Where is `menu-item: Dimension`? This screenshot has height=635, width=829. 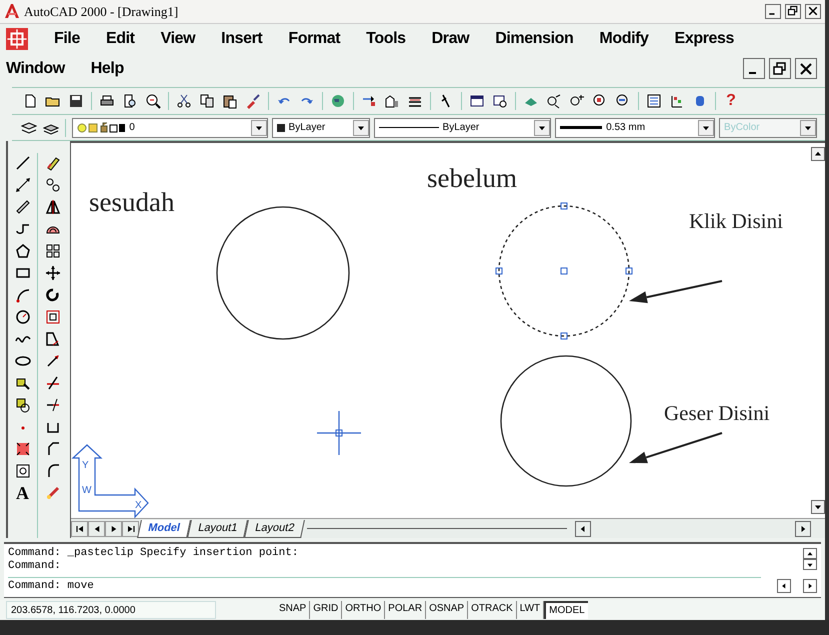
menu-item: Dimension is located at coordinates (534, 38).